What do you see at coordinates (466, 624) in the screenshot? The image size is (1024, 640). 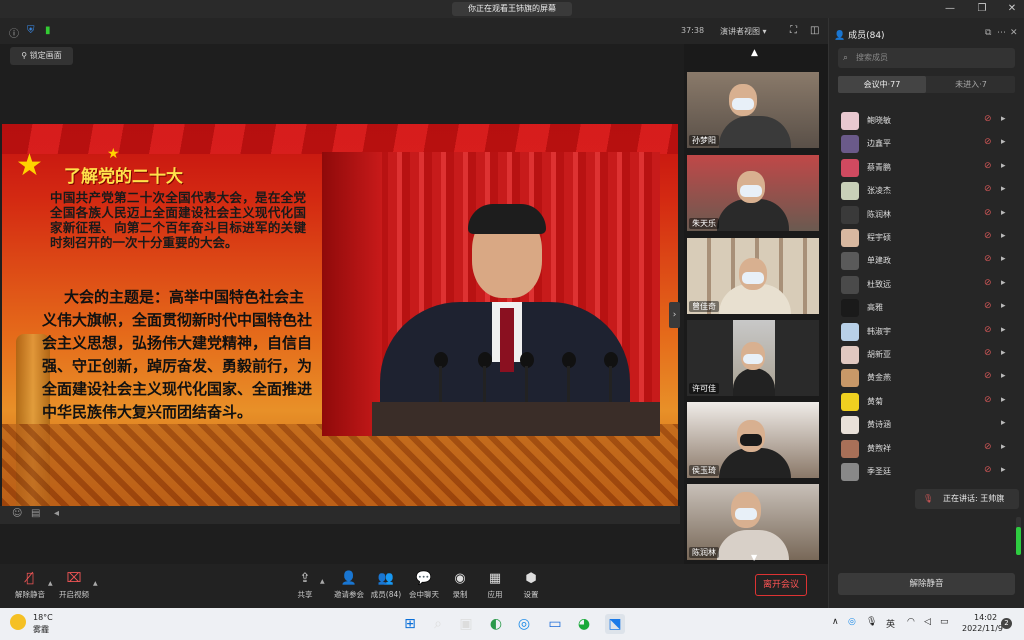 I see `task-view-icon: ▣` at bounding box center [466, 624].